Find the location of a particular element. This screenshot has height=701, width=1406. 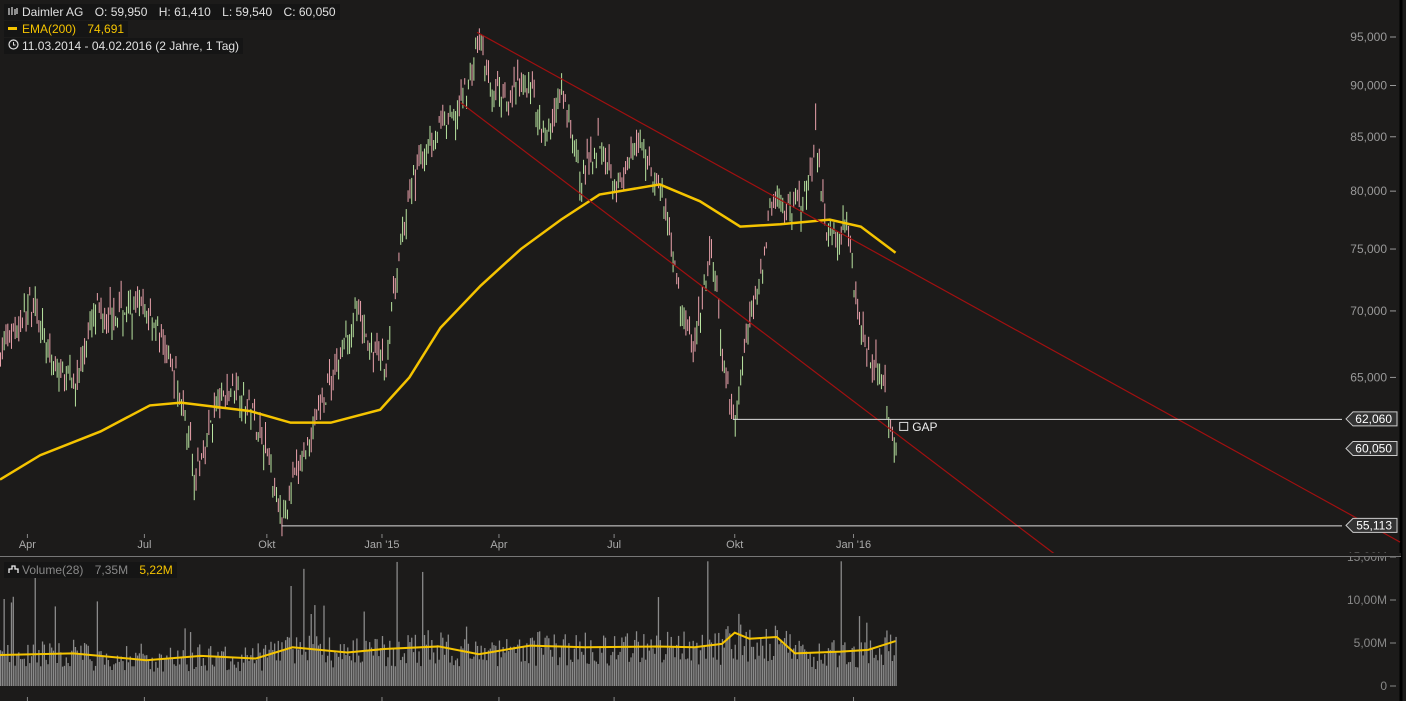

volume-average: 5,22M is located at coordinates (156, 570).